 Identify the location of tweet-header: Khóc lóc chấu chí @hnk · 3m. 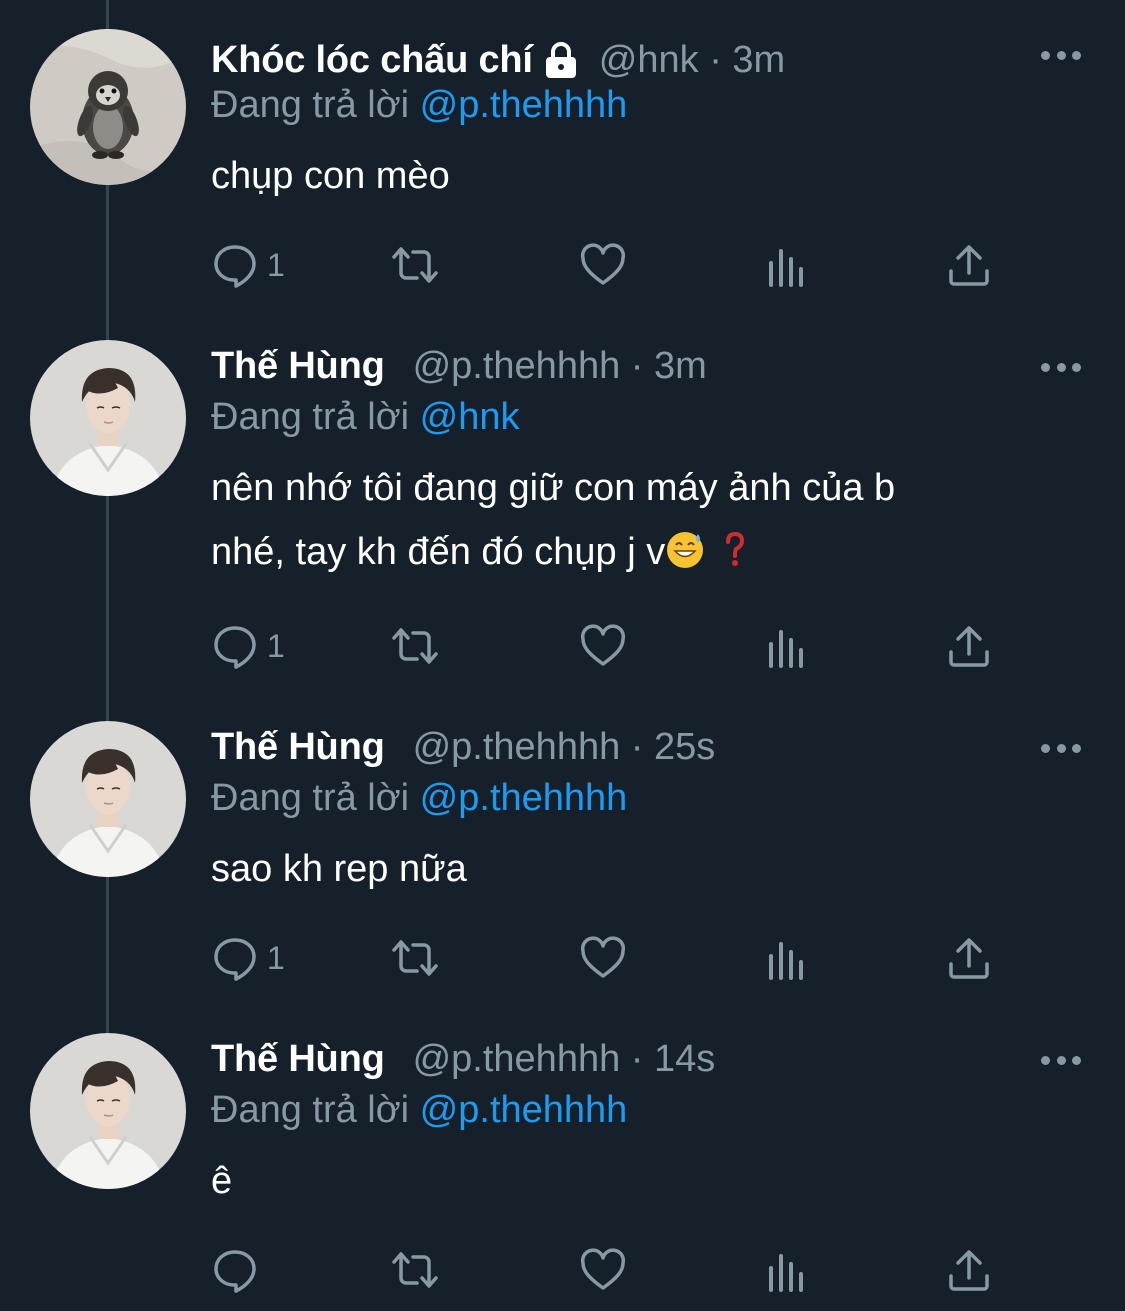
(498, 60).